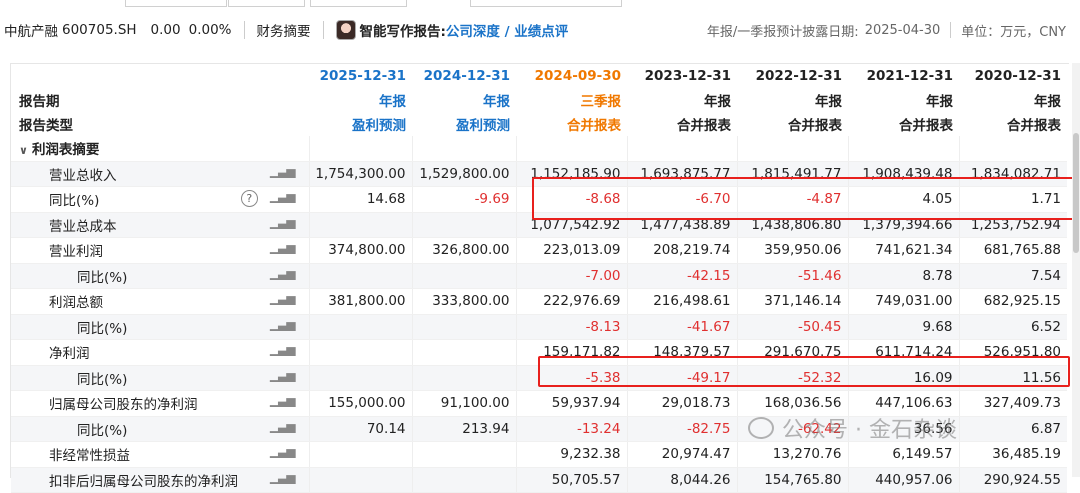  Describe the element at coordinates (539, 276) in the screenshot. I see `table-row: 同比(%) ▁▃▅ -7.00 -42.15 -51.46 8.78 7.54` at that location.